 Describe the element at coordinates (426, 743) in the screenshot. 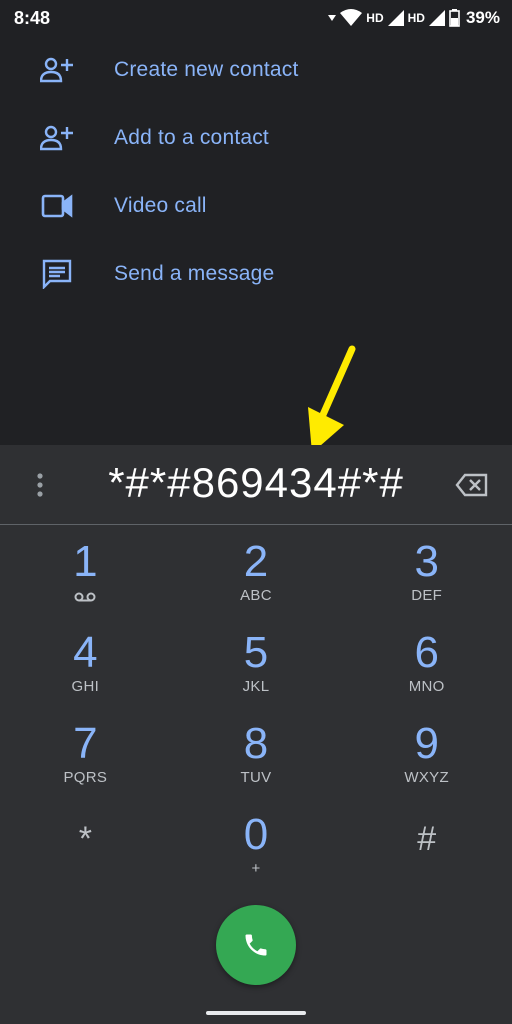

I see `key-digit: 9` at that location.